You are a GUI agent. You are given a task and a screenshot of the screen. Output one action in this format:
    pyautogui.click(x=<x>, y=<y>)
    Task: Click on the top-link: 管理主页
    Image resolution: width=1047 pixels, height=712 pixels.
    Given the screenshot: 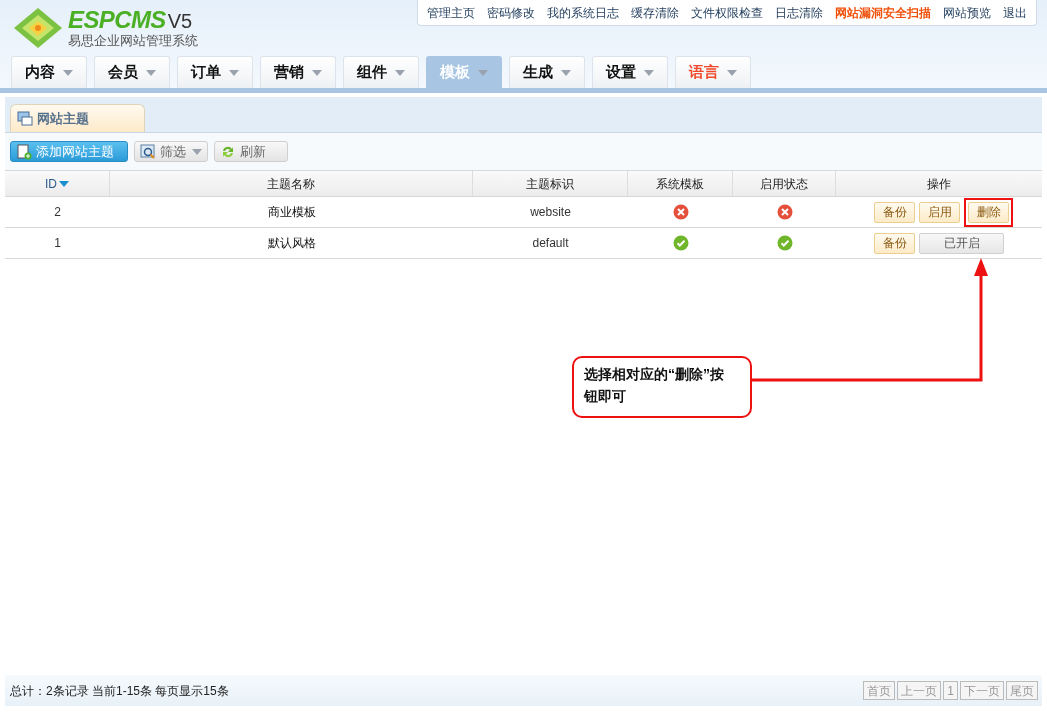 What is the action you would take?
    pyautogui.click(x=451, y=12)
    